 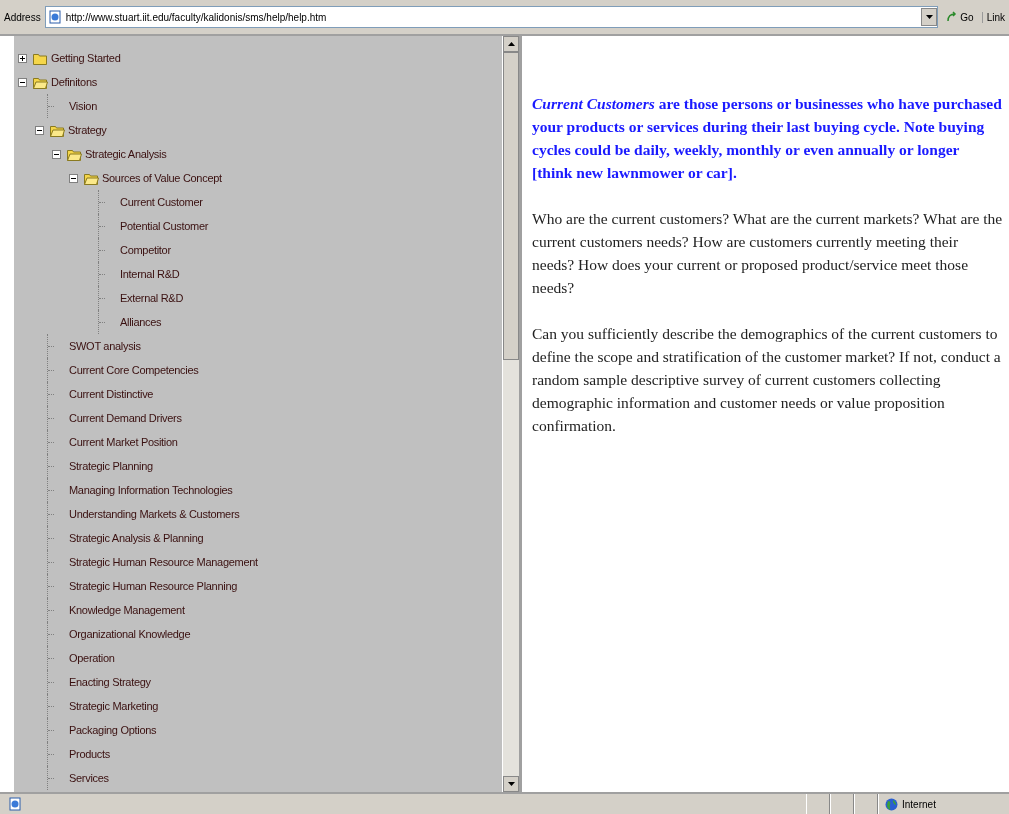 I want to click on tree-item: Strategic Analysis, so click(x=126, y=154).